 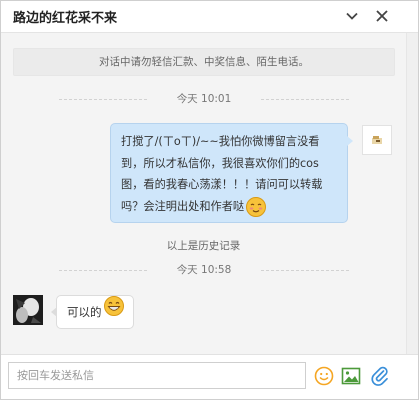 What do you see at coordinates (113, 312) in the screenshot?
I see `grin-emoji-icon` at bounding box center [113, 312].